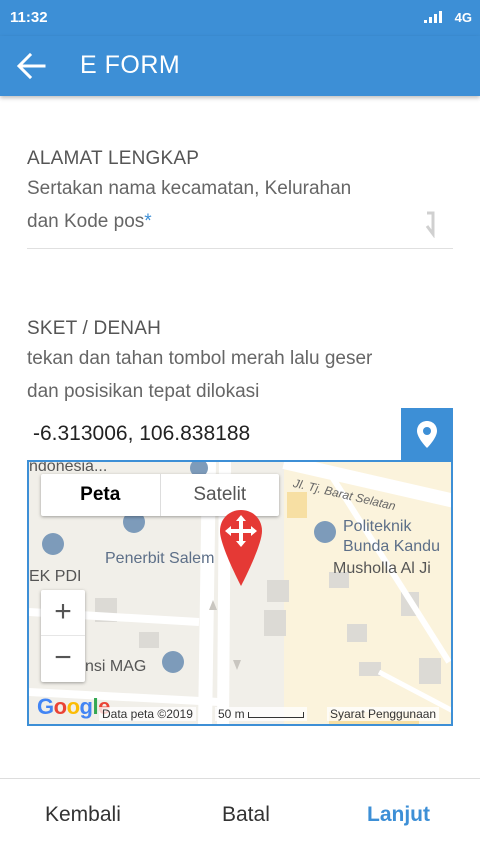 This screenshot has width=480, height=853. I want to click on back-button, so click(31, 66).